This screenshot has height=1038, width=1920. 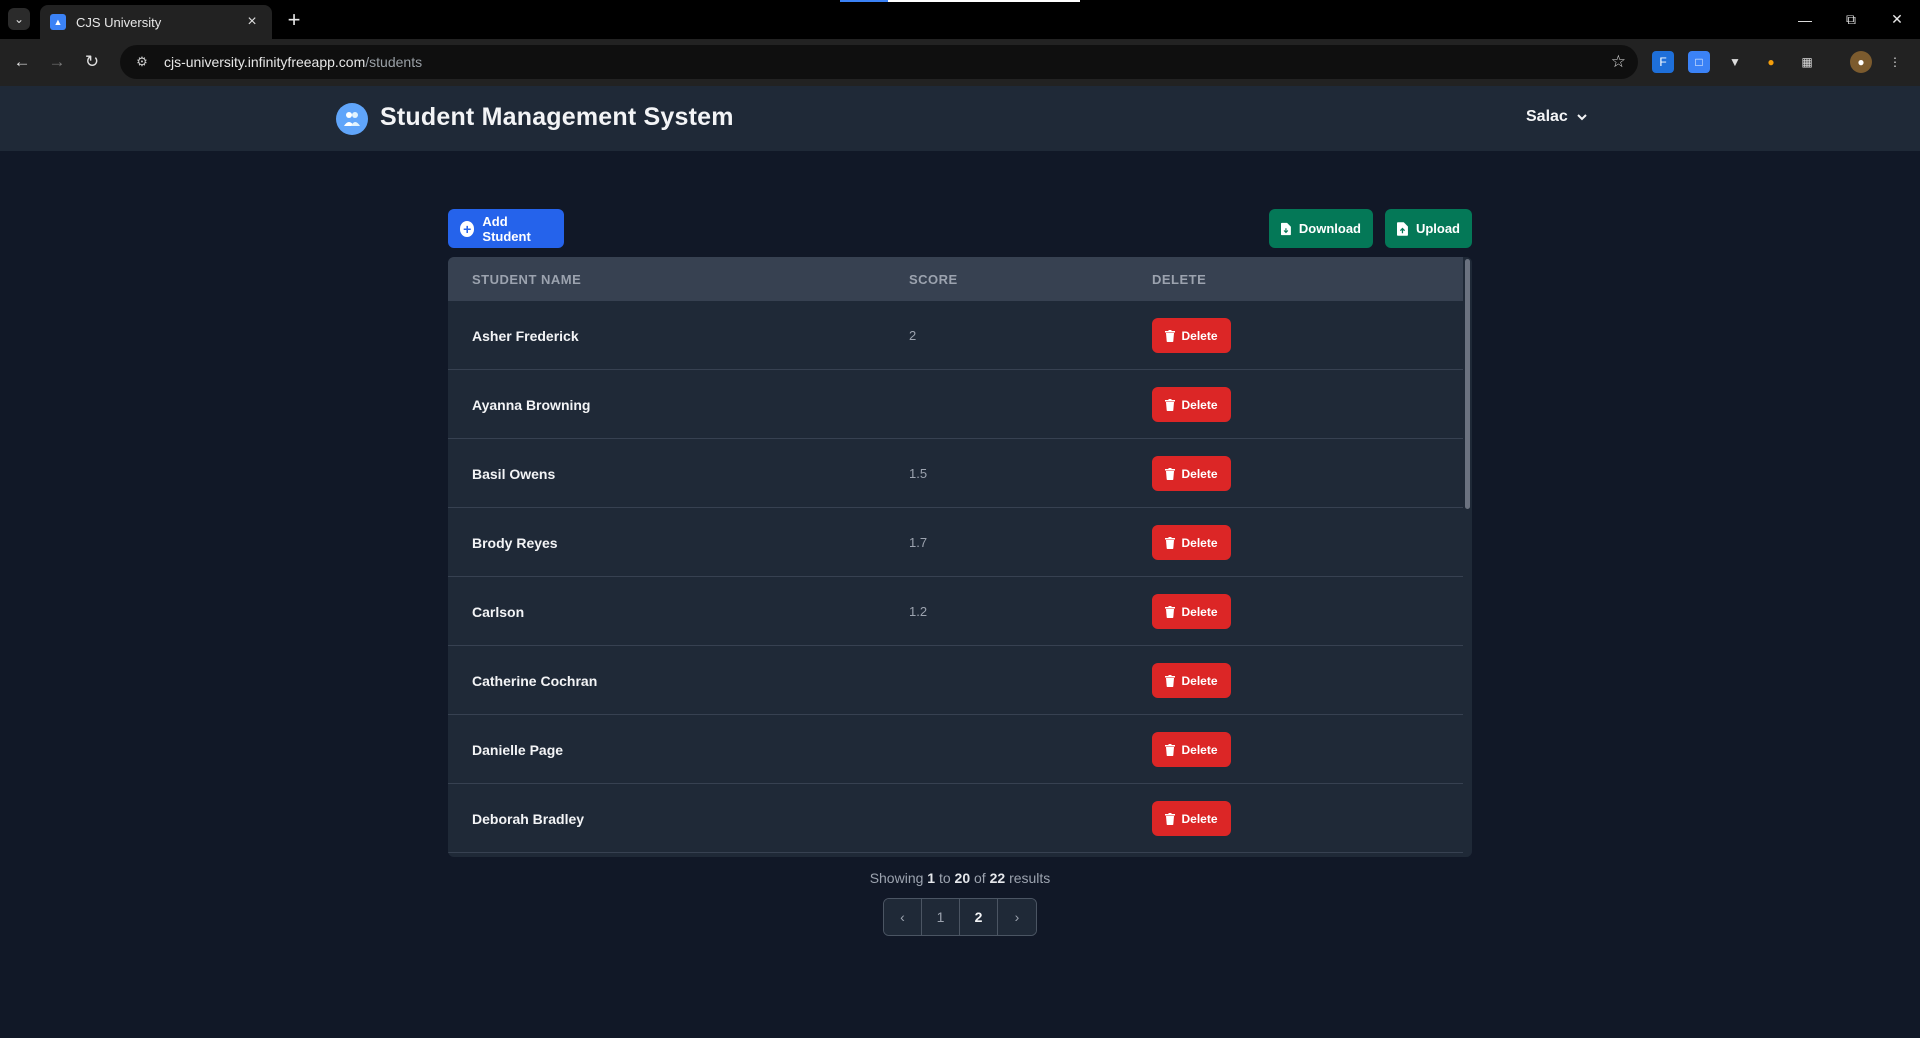 What do you see at coordinates (498, 612) in the screenshot?
I see `student-name: Carlson` at bounding box center [498, 612].